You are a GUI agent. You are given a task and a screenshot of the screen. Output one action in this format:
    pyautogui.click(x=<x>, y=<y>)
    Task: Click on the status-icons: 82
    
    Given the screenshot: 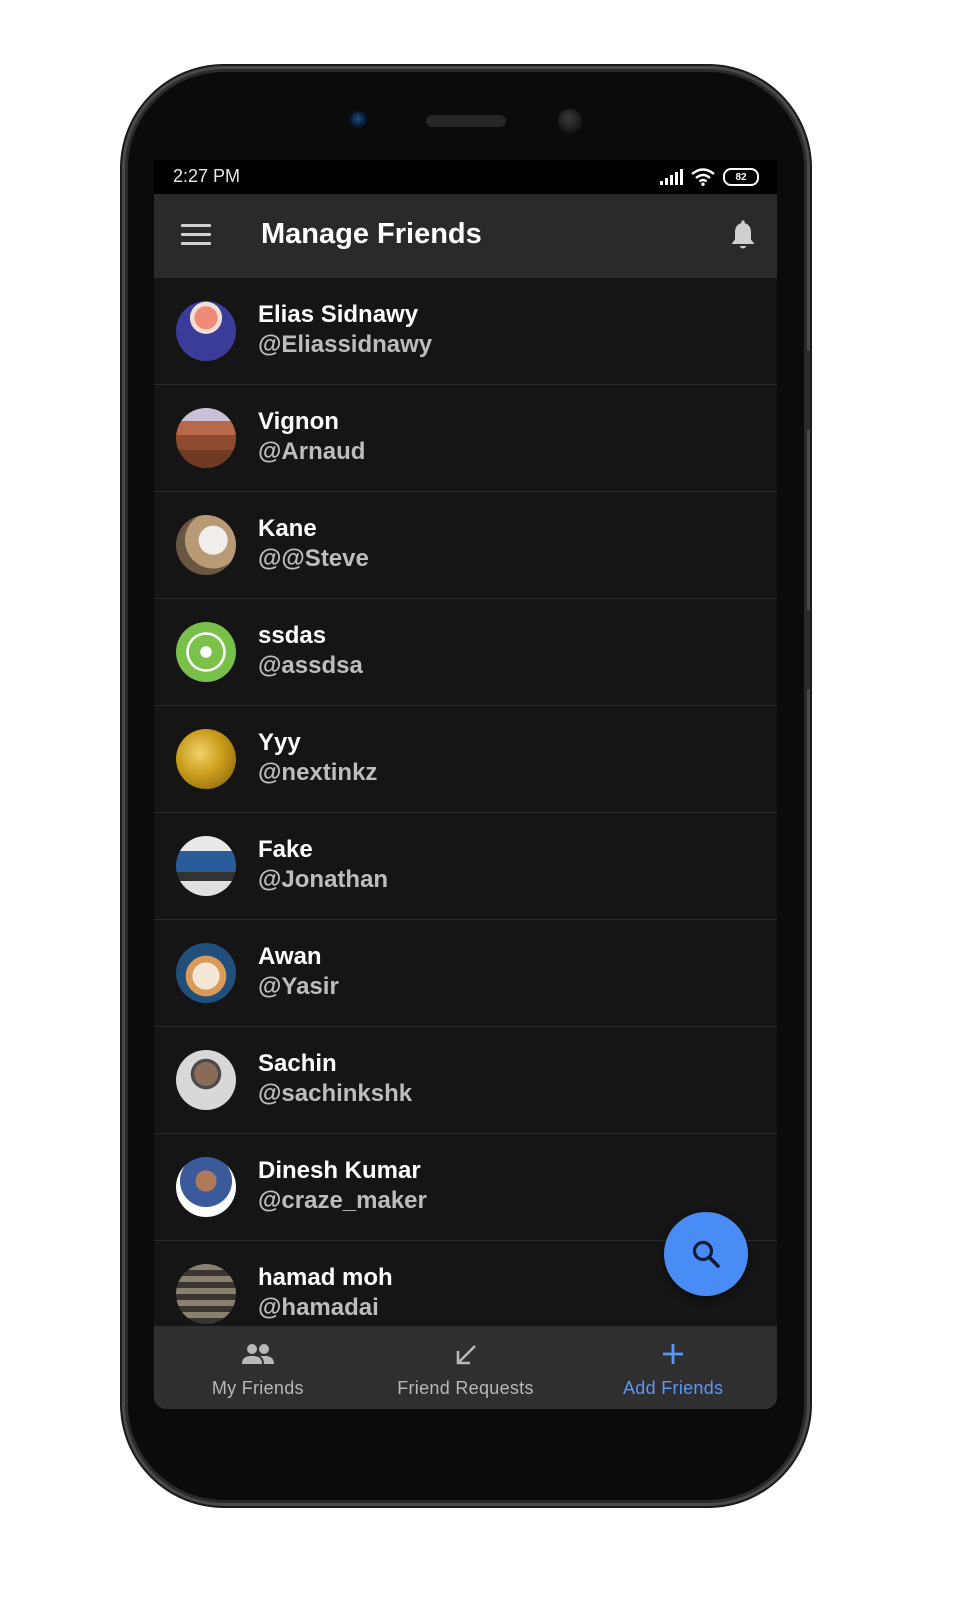 What is the action you would take?
    pyautogui.click(x=709, y=177)
    